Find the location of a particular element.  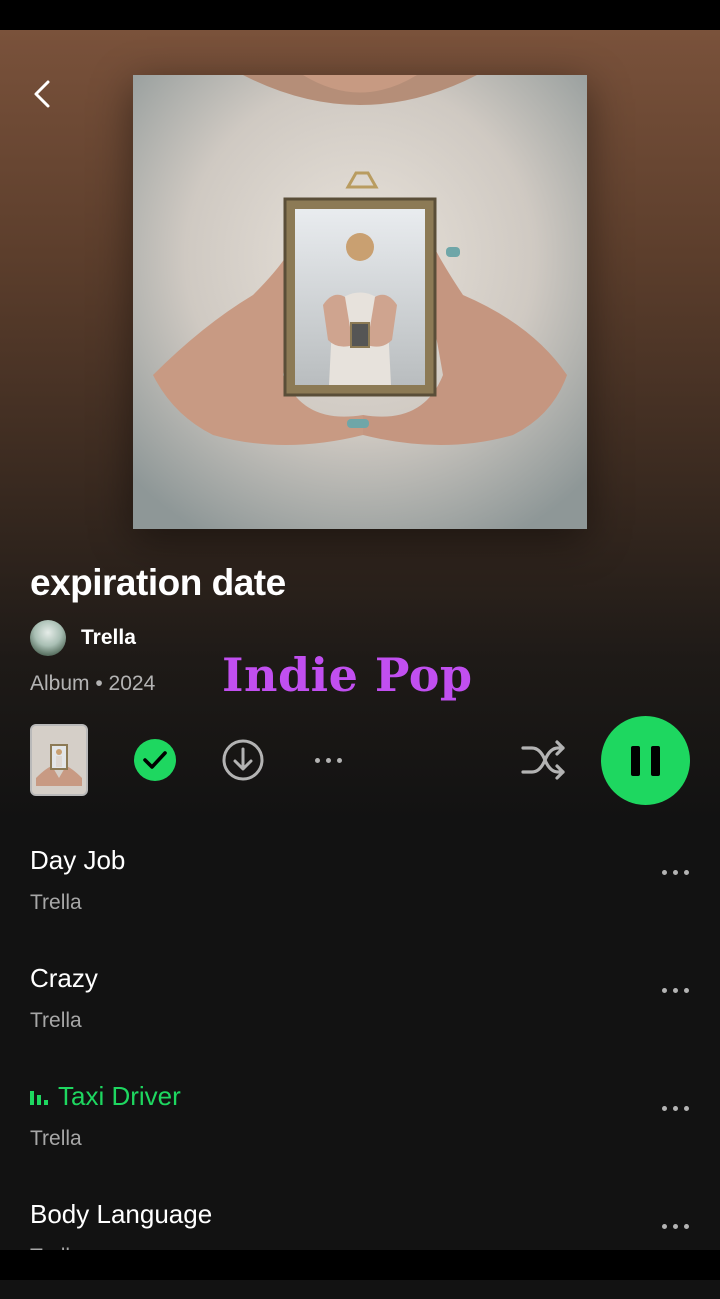

pause-button is located at coordinates (645, 760).